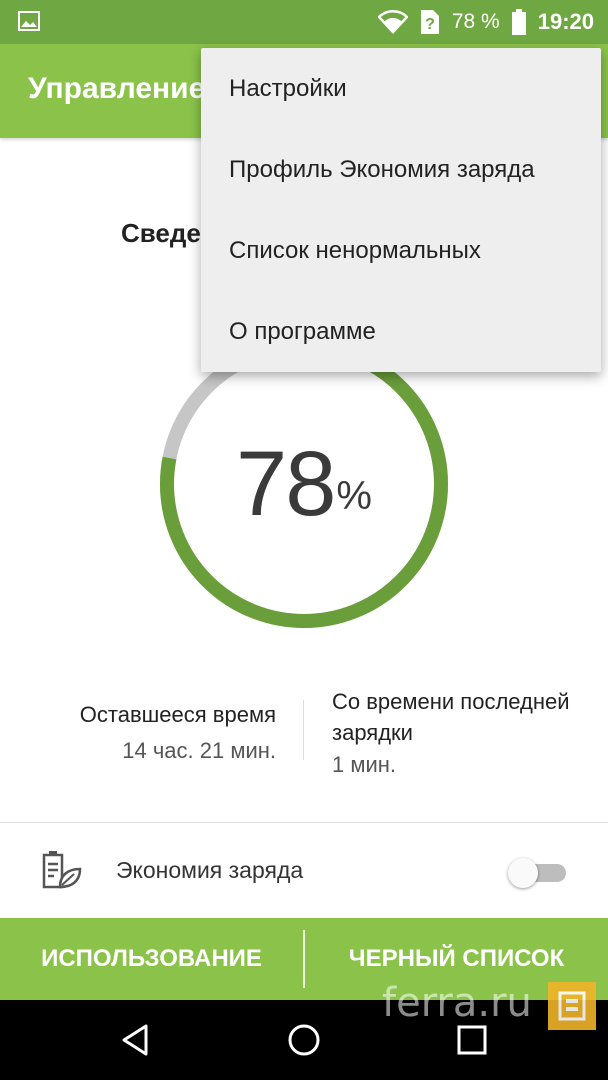 Image resolution: width=608 pixels, height=1080 pixels. What do you see at coordinates (177, 714) in the screenshot?
I see `remaining-time-label: Оставшееся время` at bounding box center [177, 714].